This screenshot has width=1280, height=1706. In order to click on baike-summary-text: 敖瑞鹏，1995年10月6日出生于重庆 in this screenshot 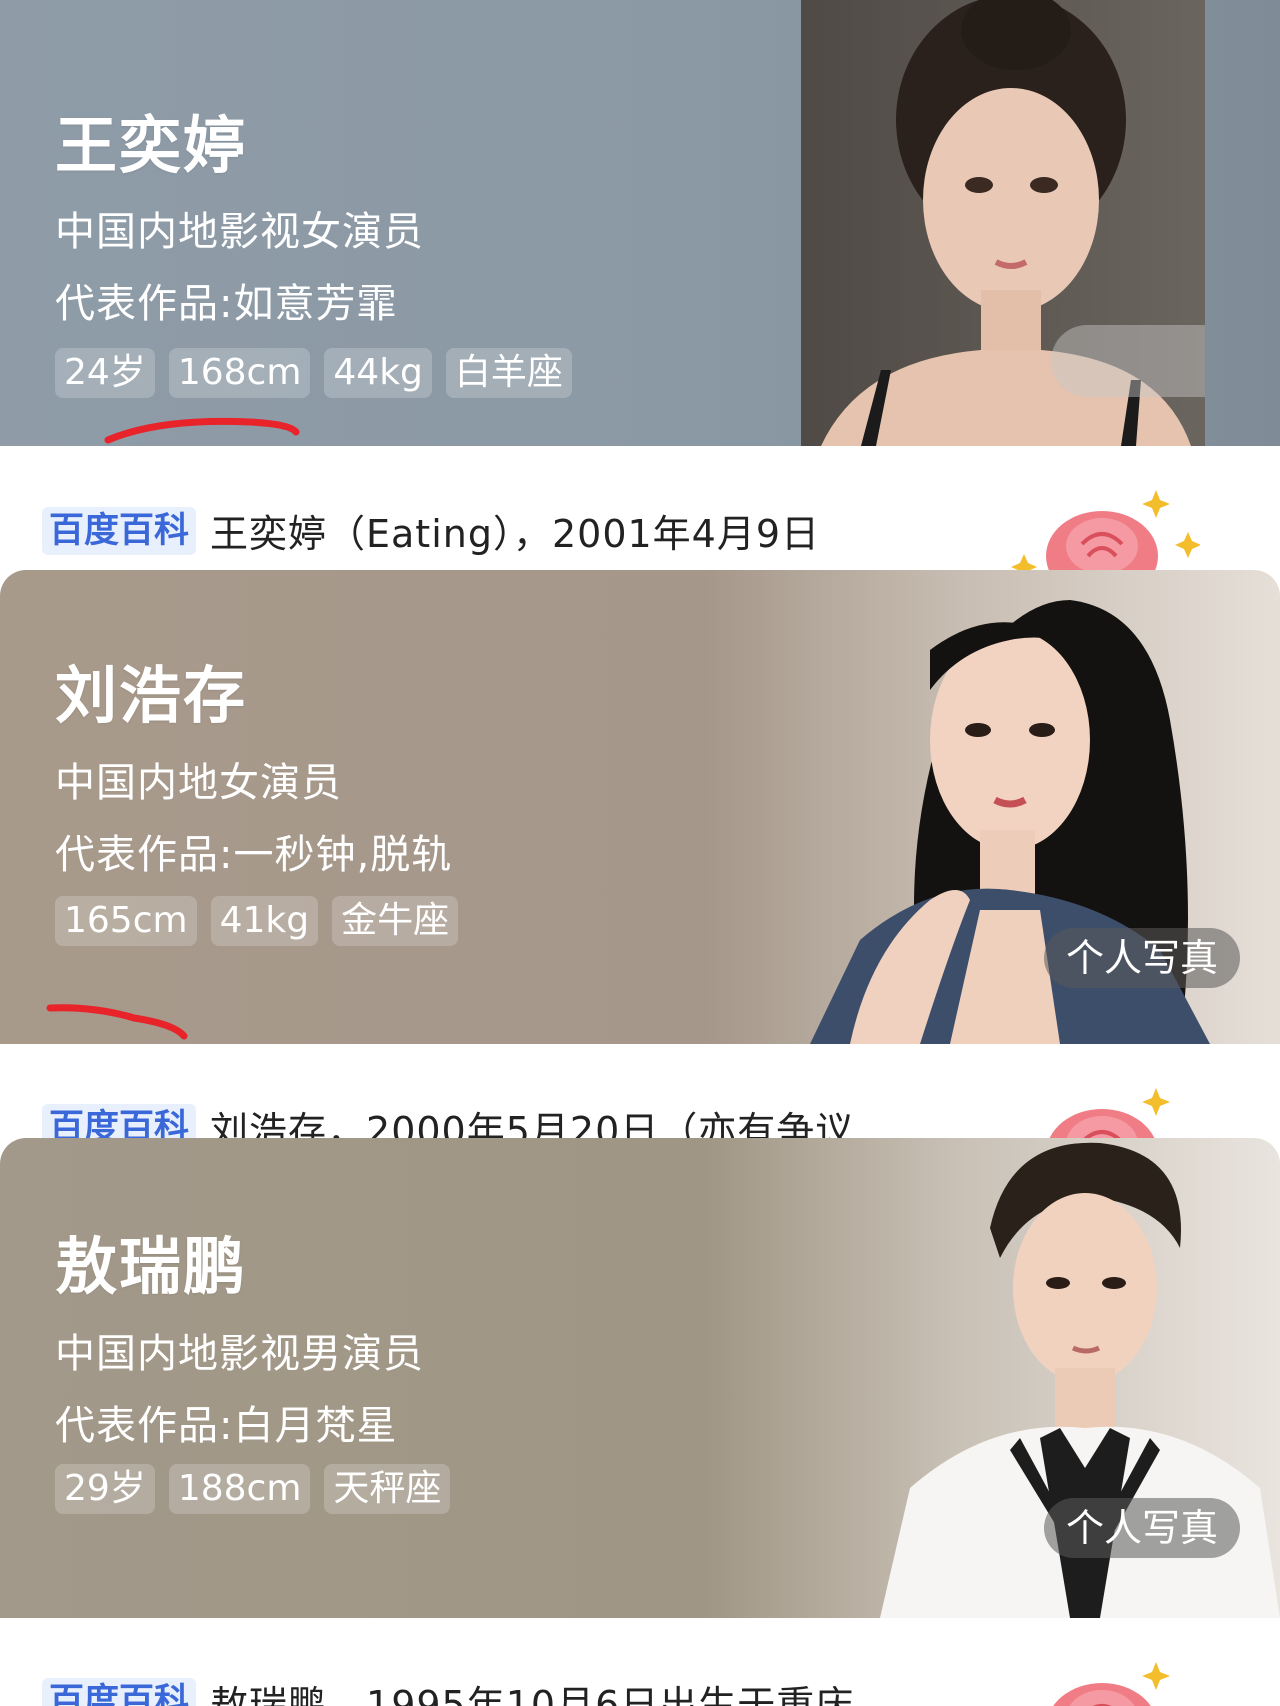, I will do `click(532, 1694)`.